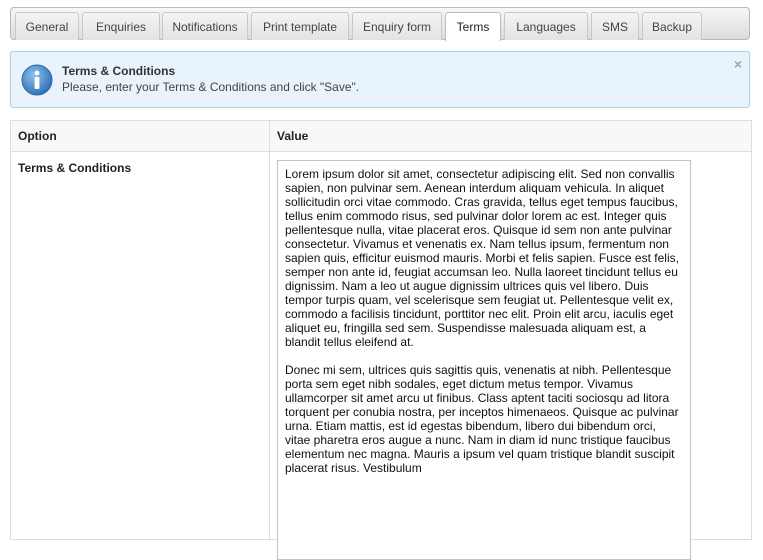 This screenshot has height=560, width=763. What do you see at coordinates (738, 64) in the screenshot?
I see `close-icon: ×` at bounding box center [738, 64].